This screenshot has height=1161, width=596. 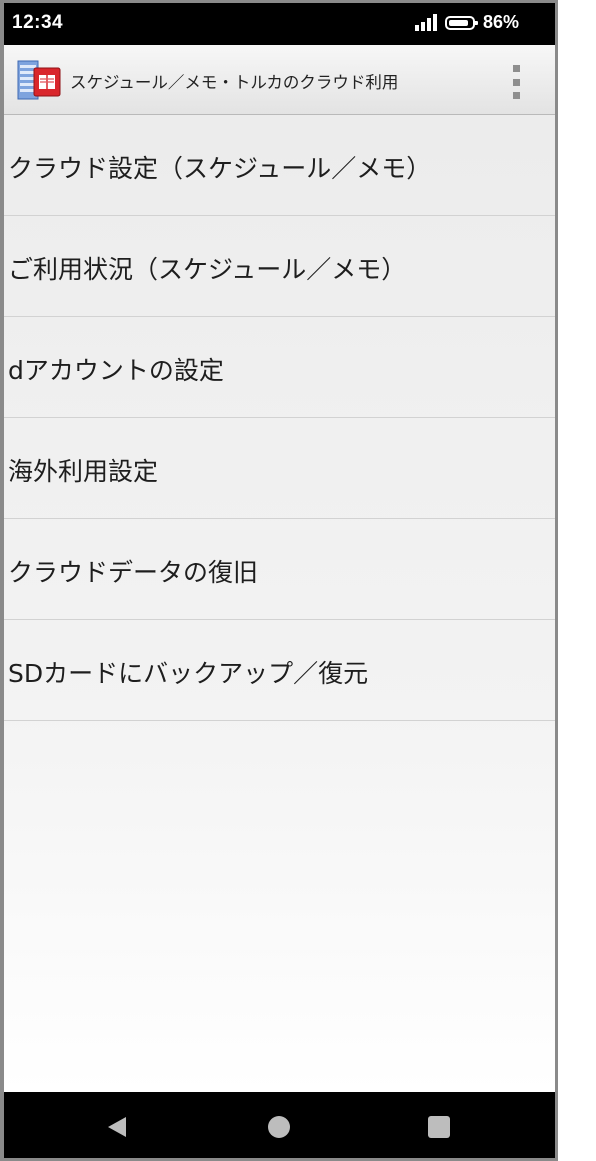 What do you see at coordinates (279, 468) in the screenshot?
I see `menu-item-overseas-settings: 海外利用設定` at bounding box center [279, 468].